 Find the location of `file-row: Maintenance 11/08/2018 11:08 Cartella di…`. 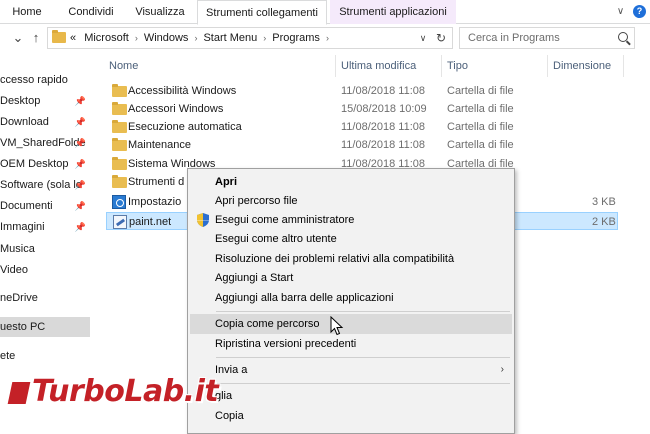

file-row: Maintenance 11/08/2018 11:08 Cartella di… is located at coordinates (362, 145).